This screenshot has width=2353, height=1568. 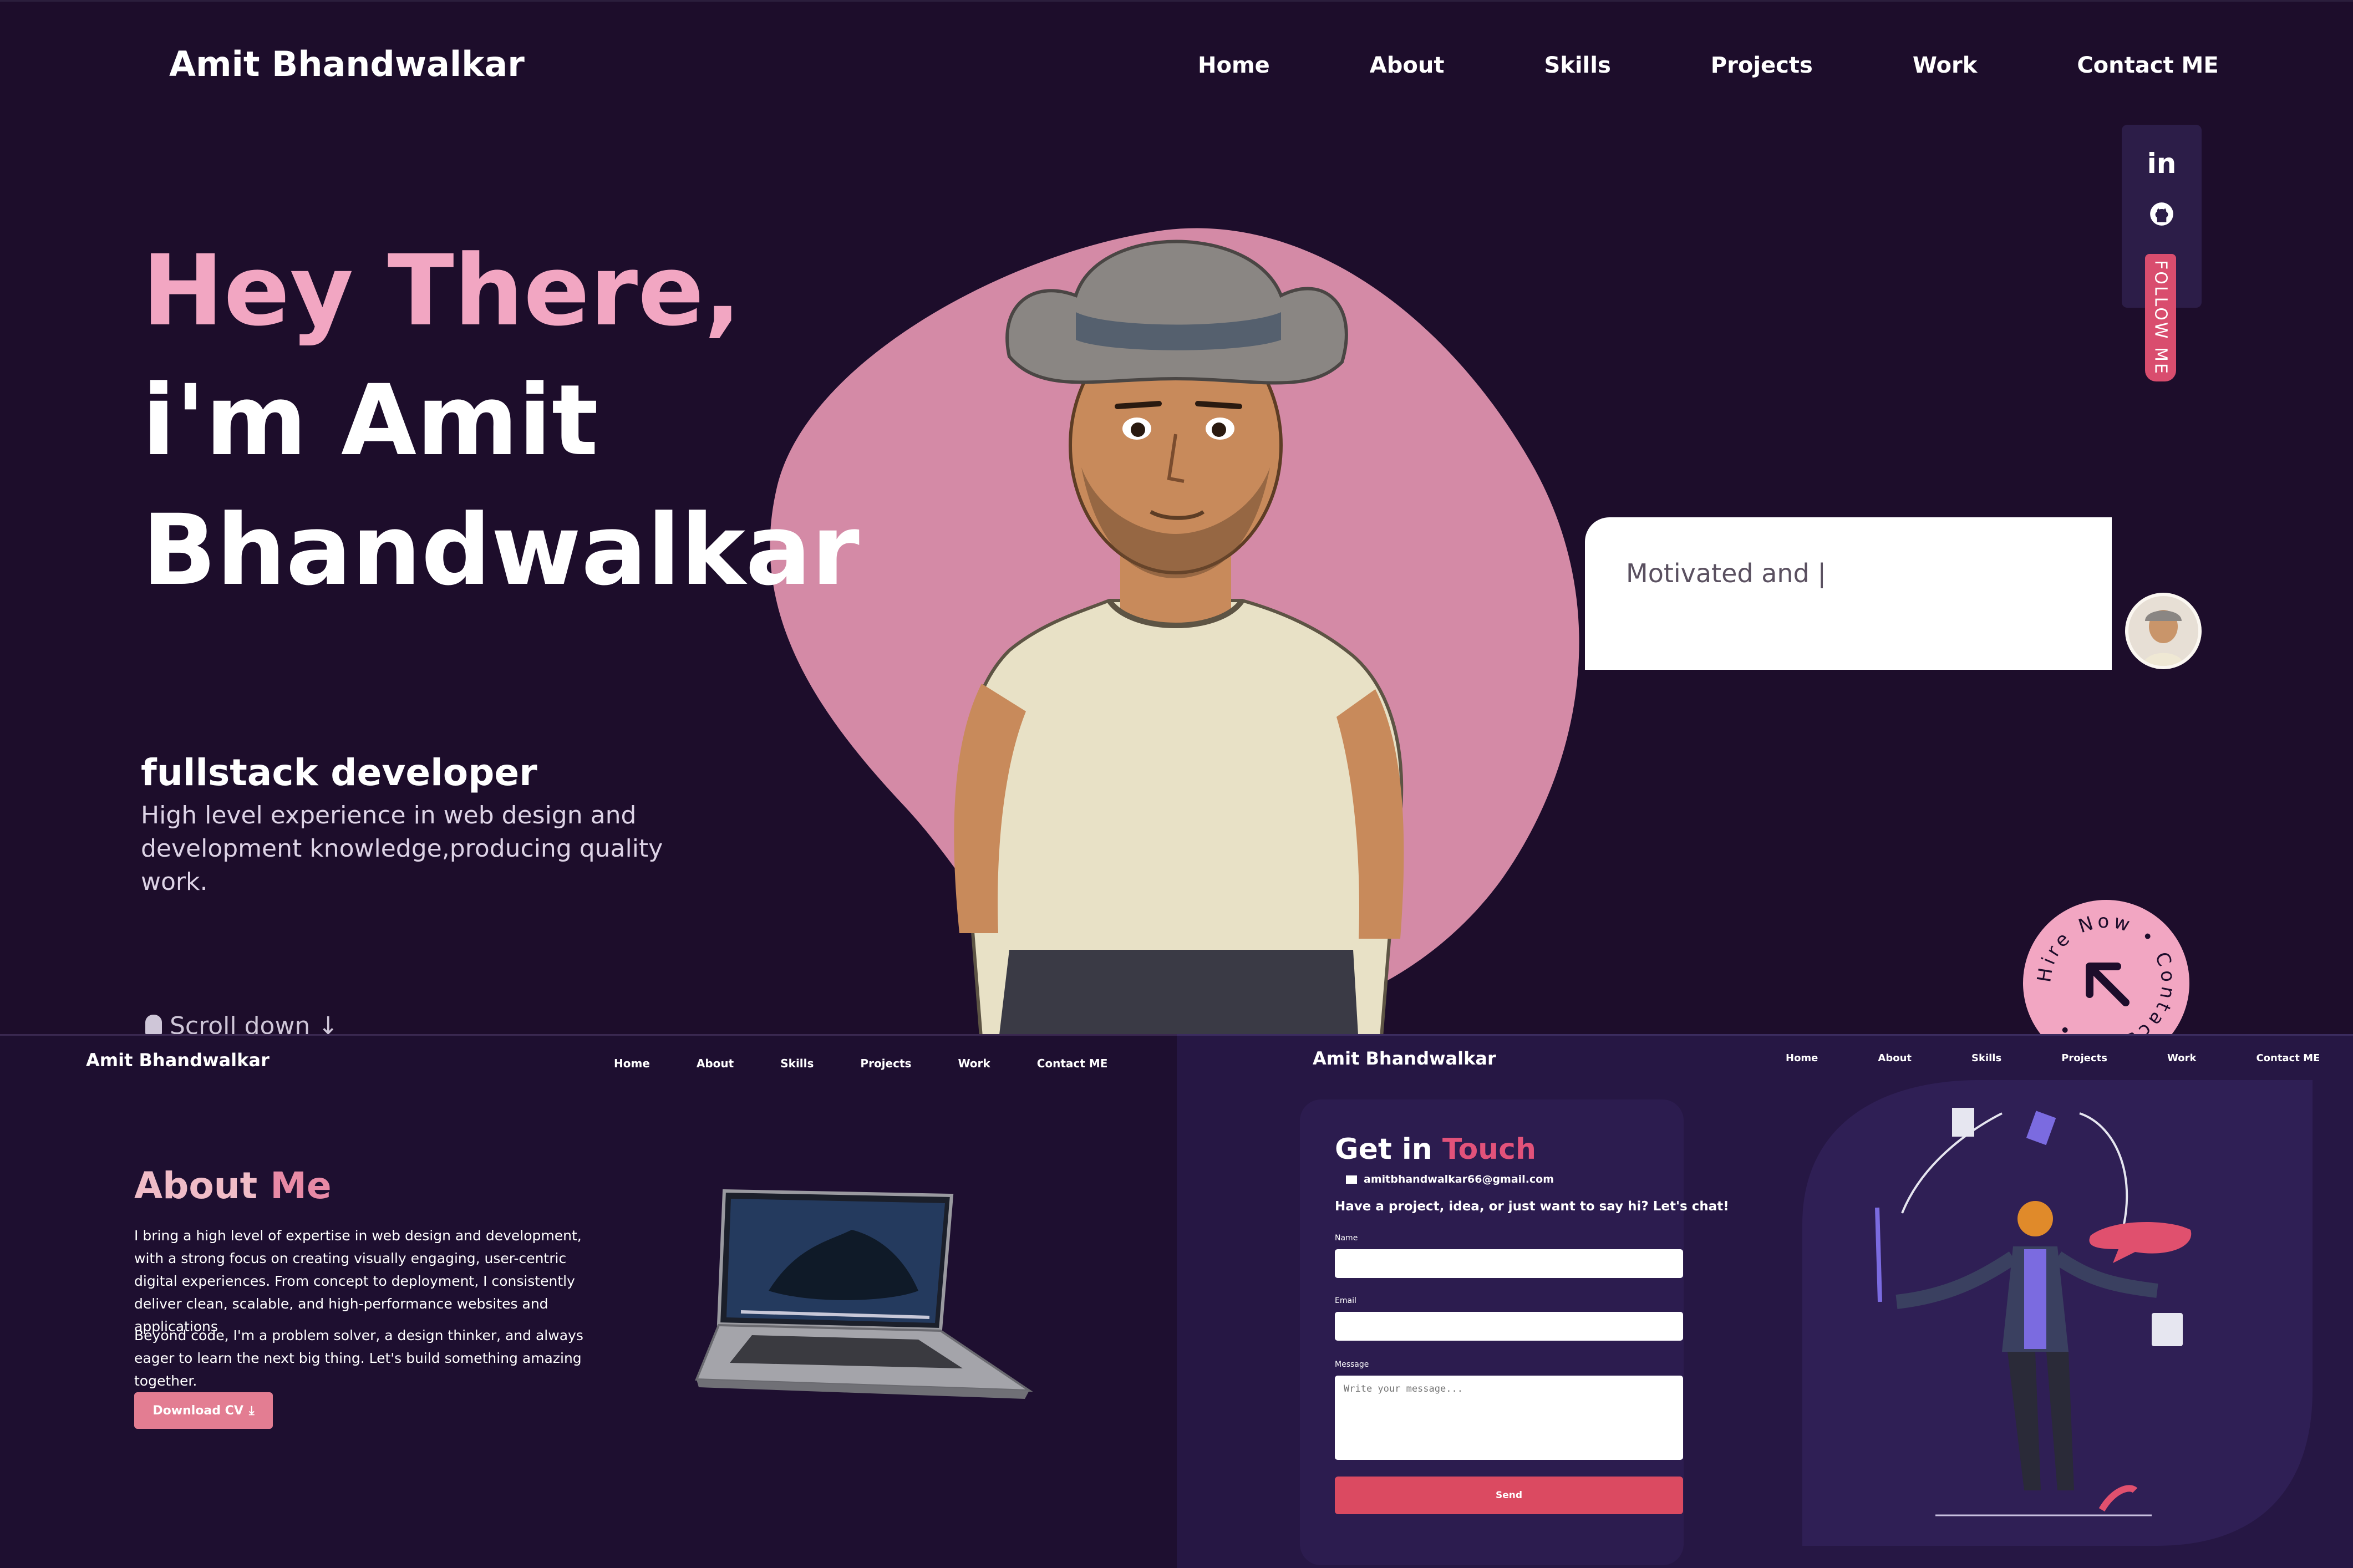 I want to click on download-cv-button: Download CV ⤓, so click(x=203, y=1411).